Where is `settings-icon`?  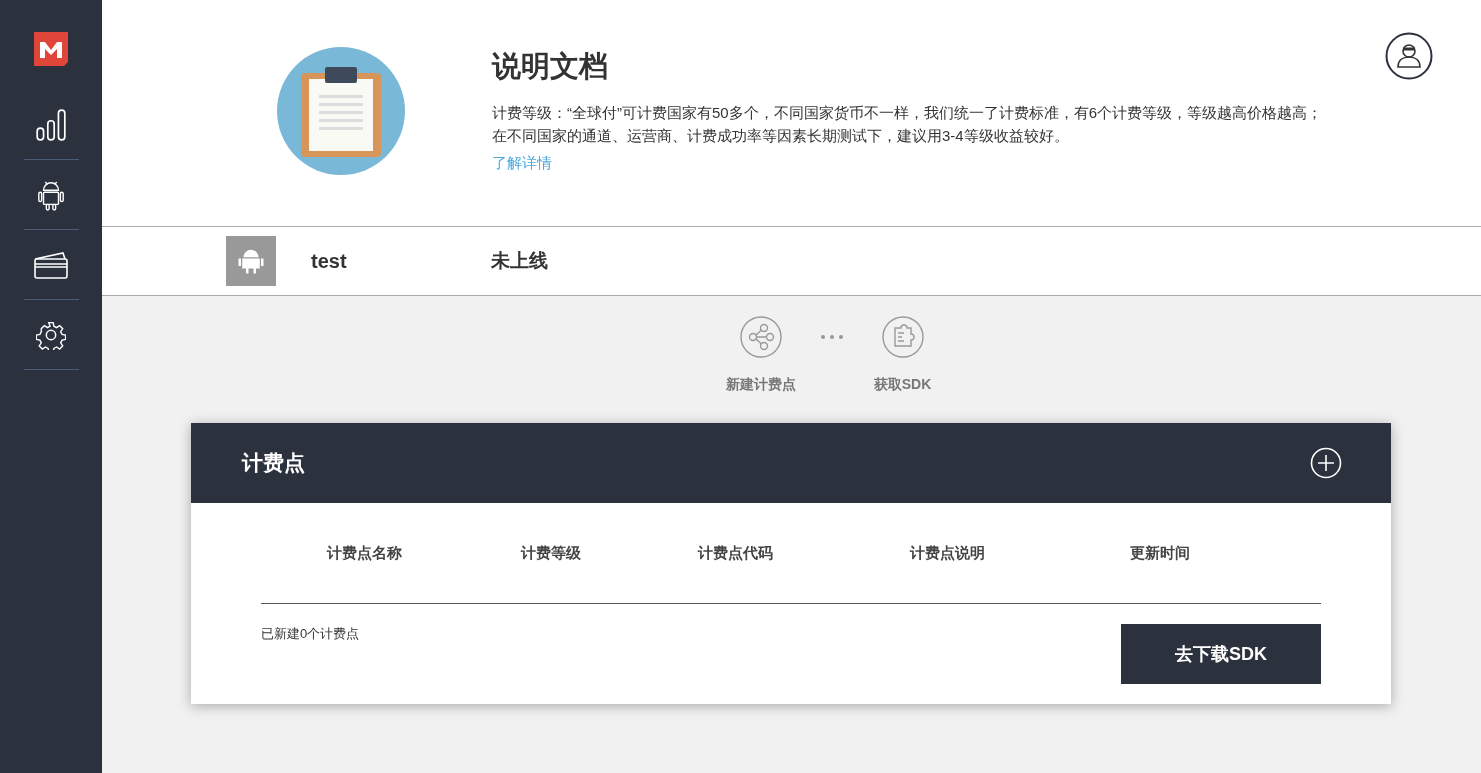
settings-icon is located at coordinates (51, 334).